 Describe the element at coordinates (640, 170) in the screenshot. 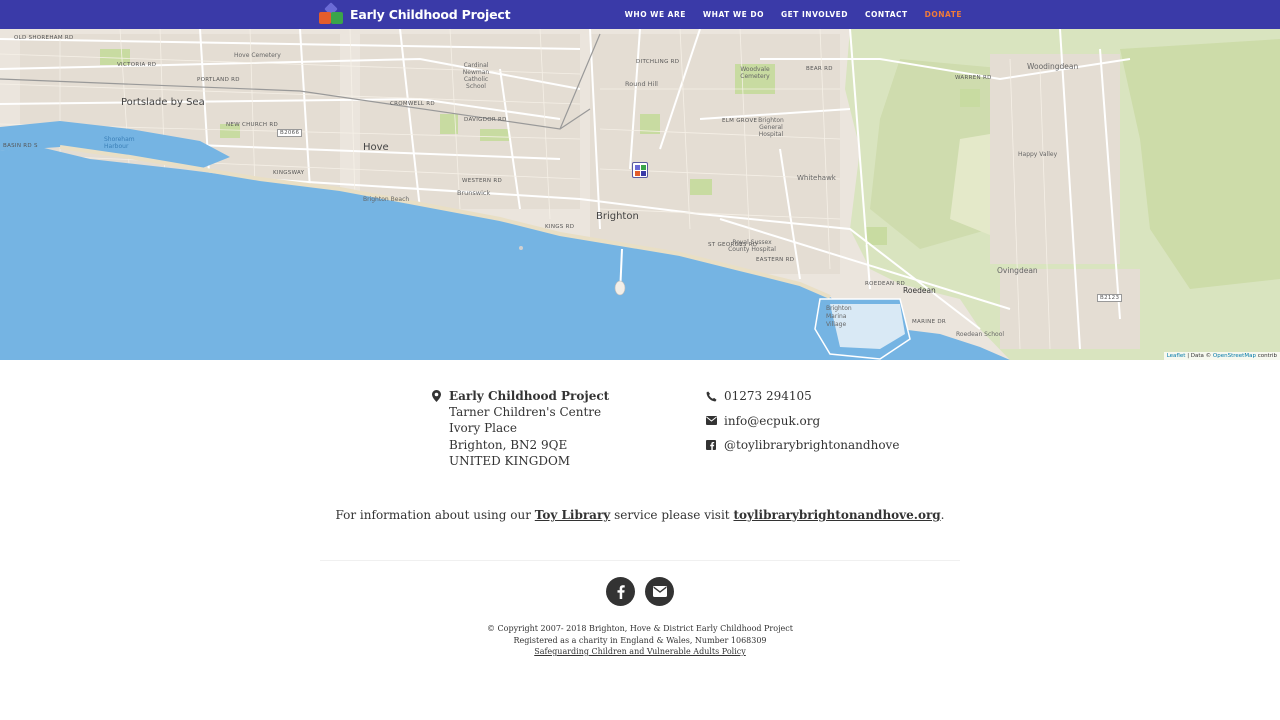

I see `location-marker` at that location.